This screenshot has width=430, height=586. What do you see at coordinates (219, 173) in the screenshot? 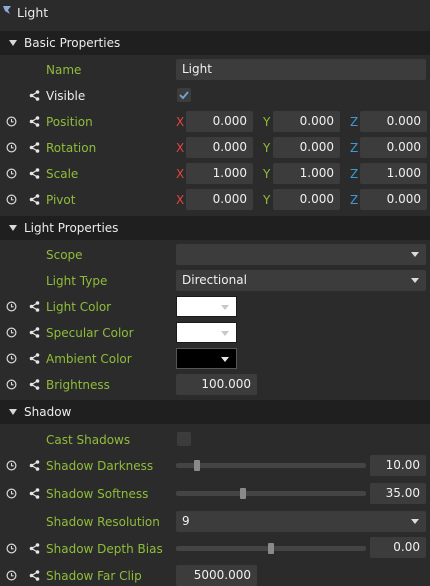
I see `scale-x-field: 1.000` at bounding box center [219, 173].